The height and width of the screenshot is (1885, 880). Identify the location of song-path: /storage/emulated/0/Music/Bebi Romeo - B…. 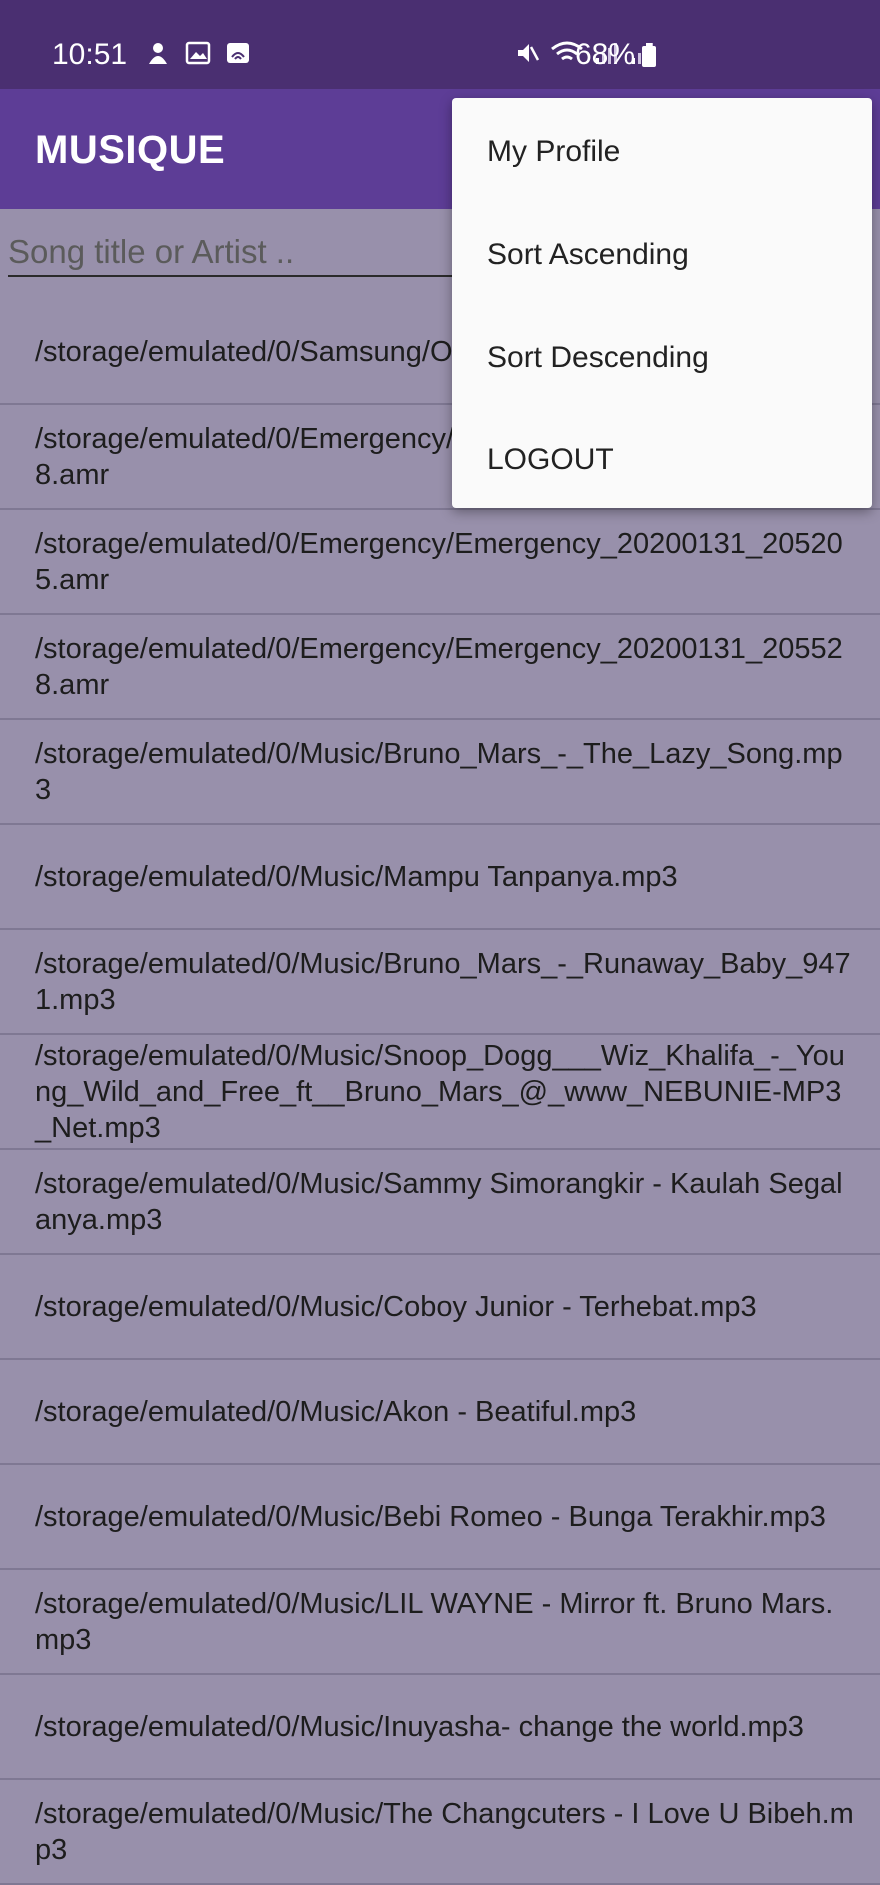
(430, 1516).